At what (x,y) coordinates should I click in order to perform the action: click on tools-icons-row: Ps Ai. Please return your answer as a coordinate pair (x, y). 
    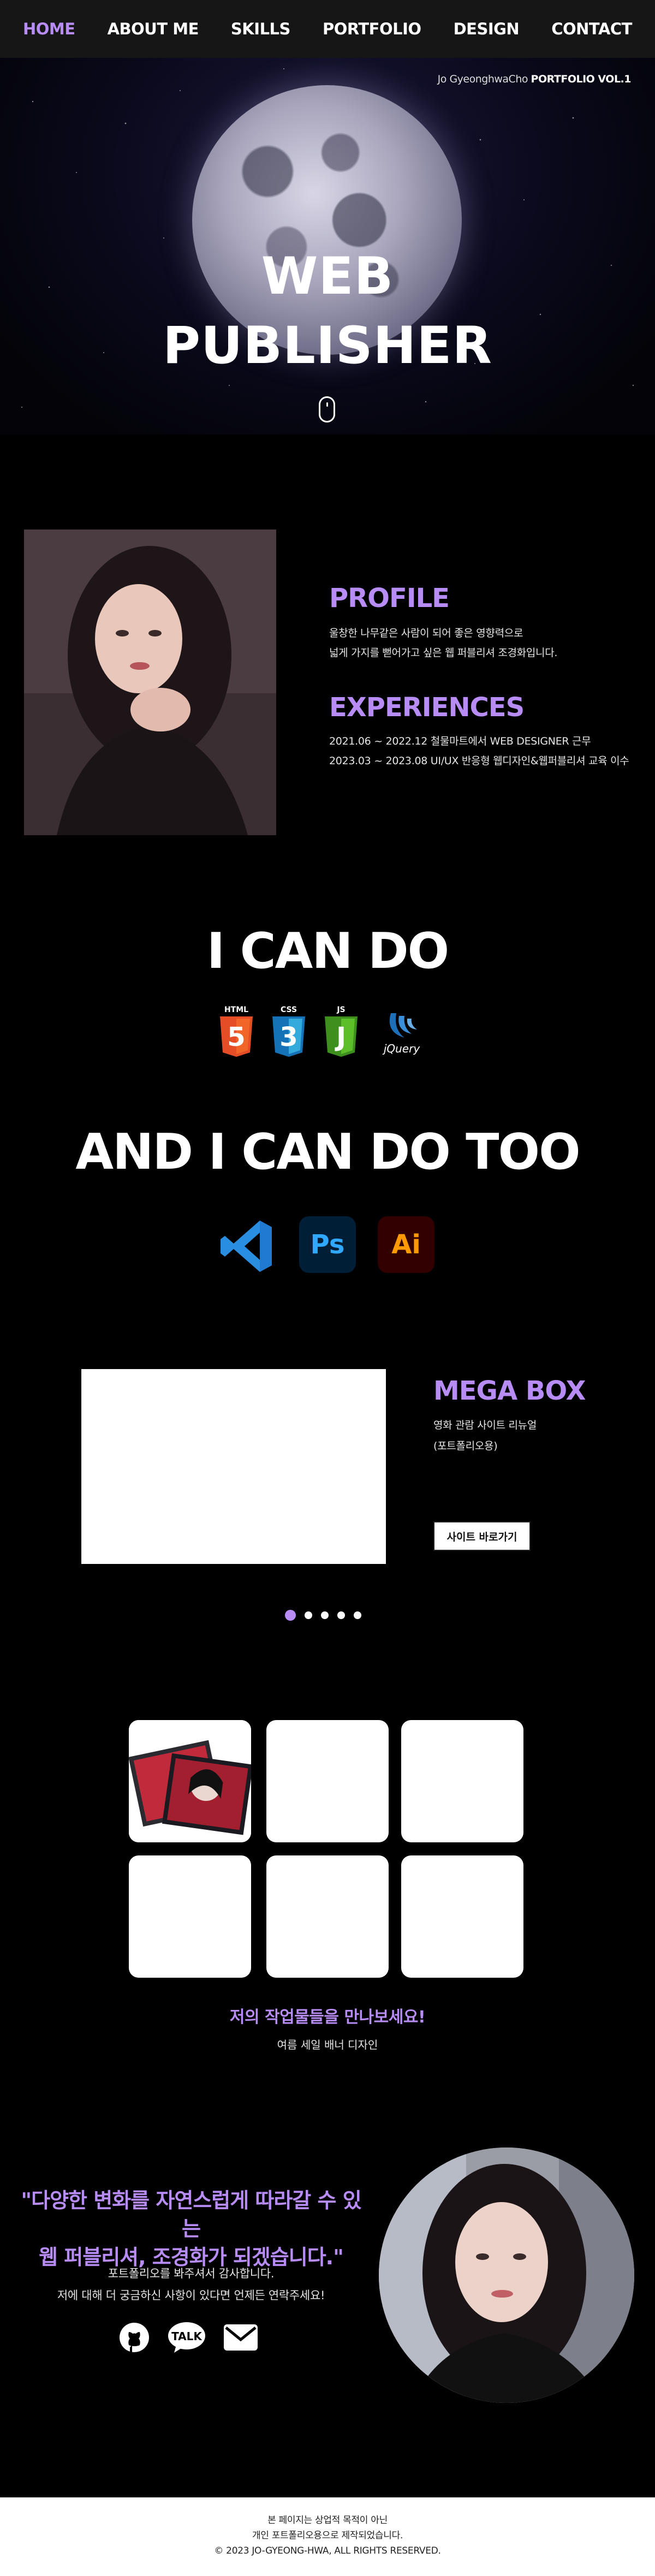
    Looking at the image, I should click on (325, 1246).